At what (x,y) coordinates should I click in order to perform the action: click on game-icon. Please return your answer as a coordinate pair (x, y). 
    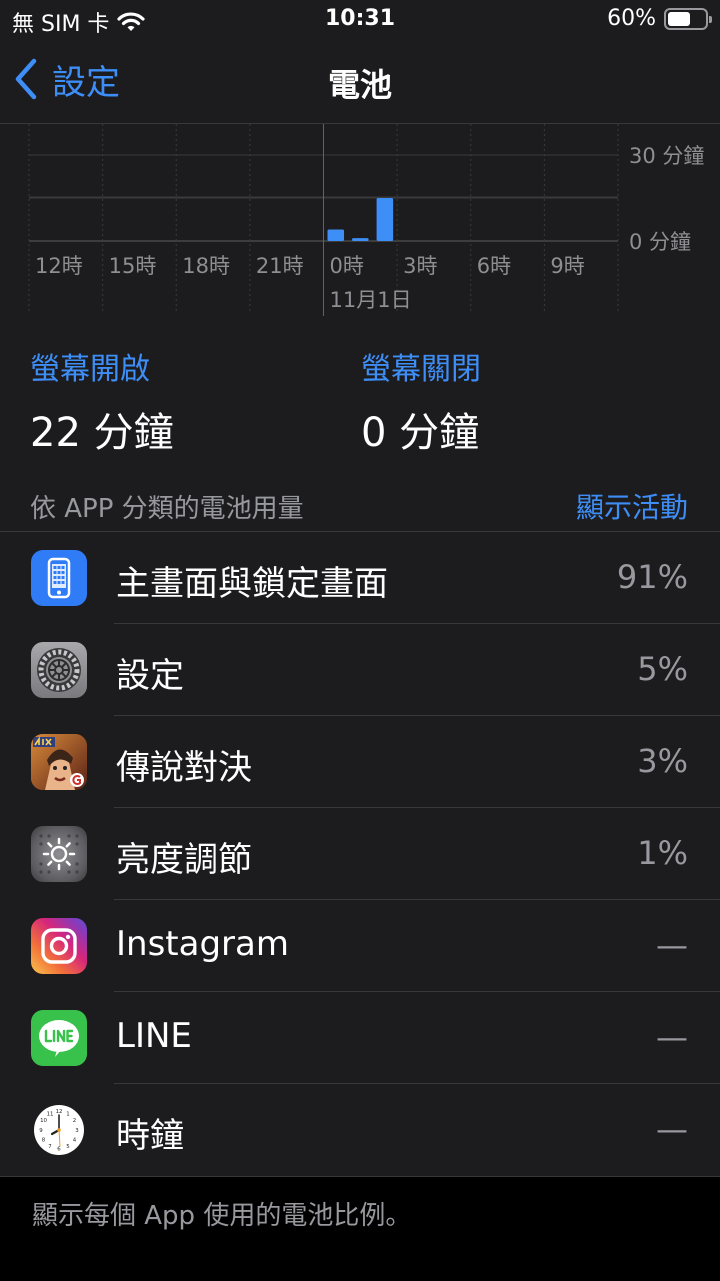
    Looking at the image, I should click on (59, 762).